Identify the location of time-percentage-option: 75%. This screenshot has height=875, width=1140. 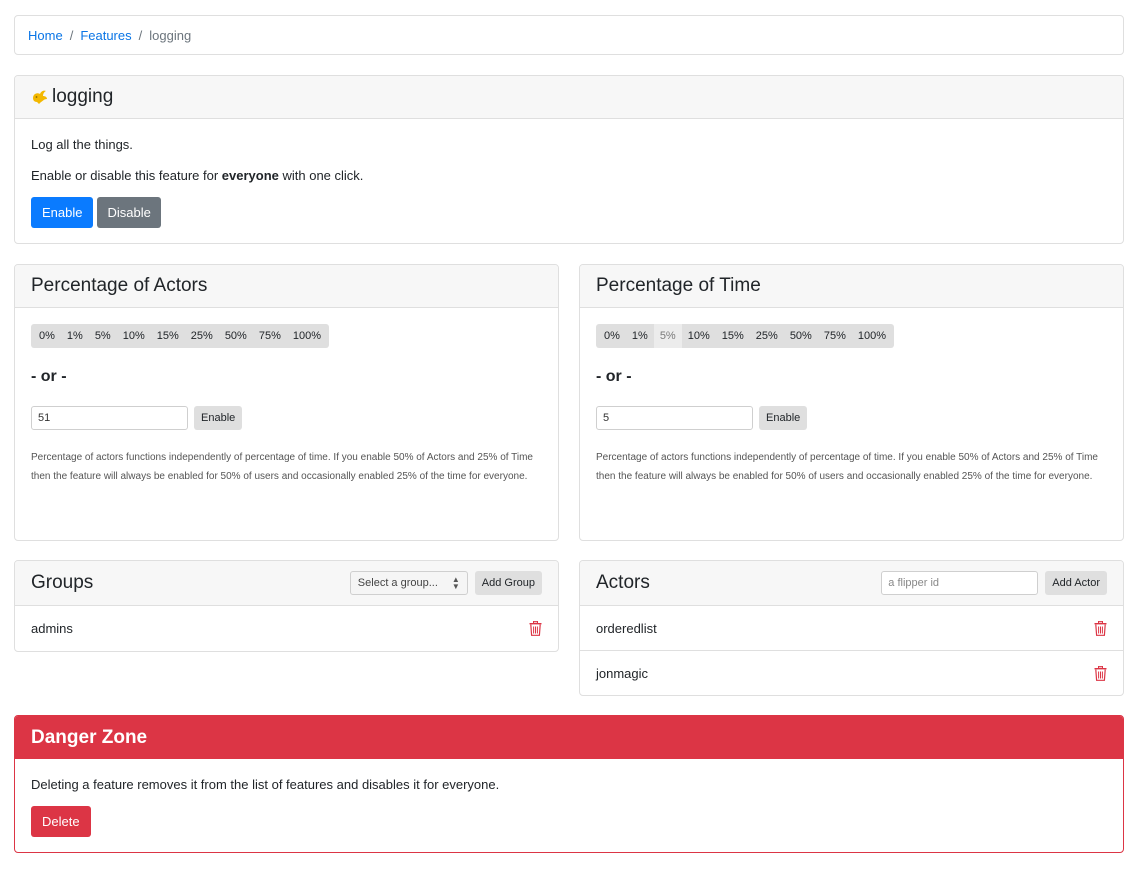
(835, 336).